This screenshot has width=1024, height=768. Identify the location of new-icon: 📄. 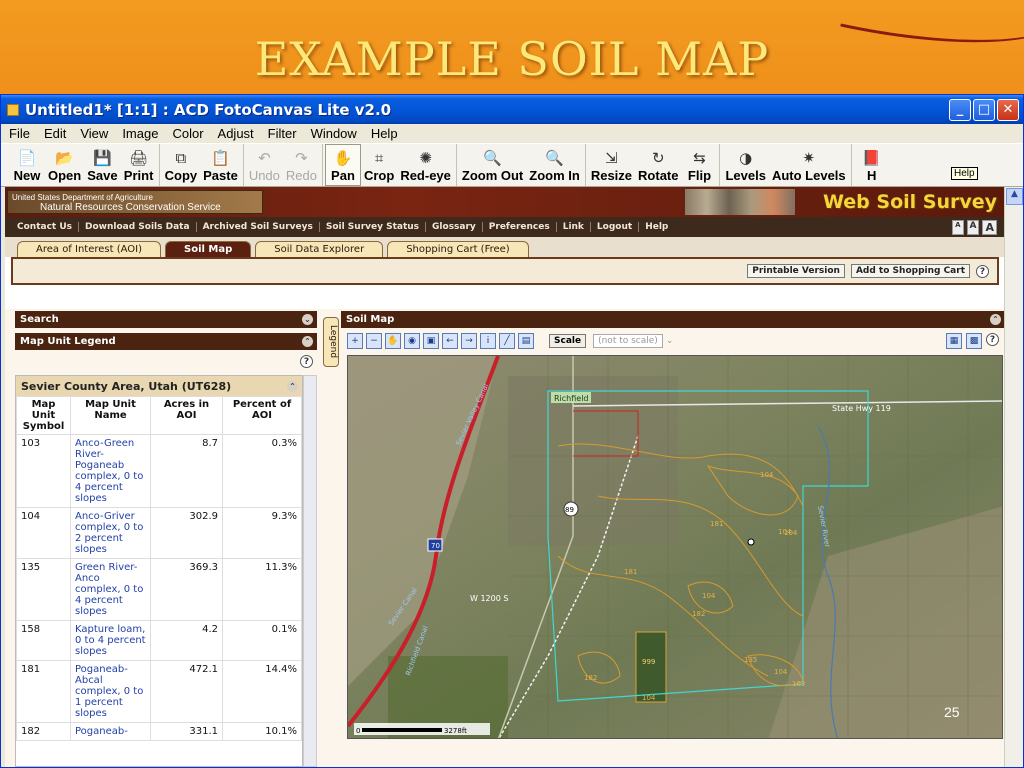
(27, 157).